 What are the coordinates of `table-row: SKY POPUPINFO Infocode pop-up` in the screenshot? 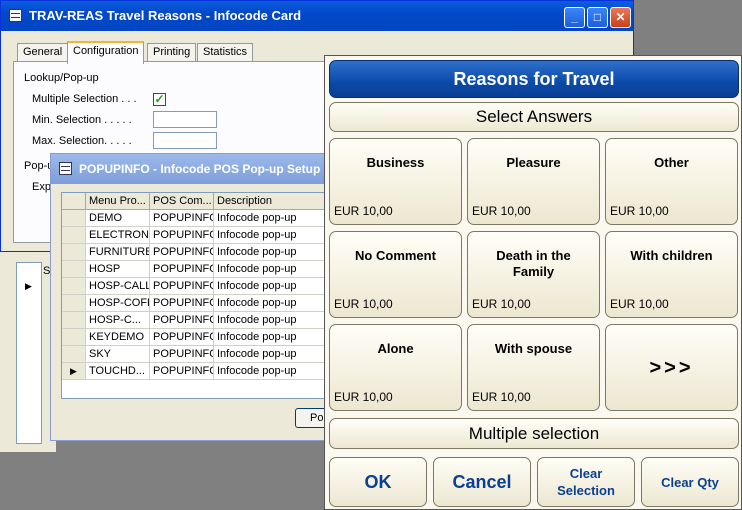 It's located at (202, 354).